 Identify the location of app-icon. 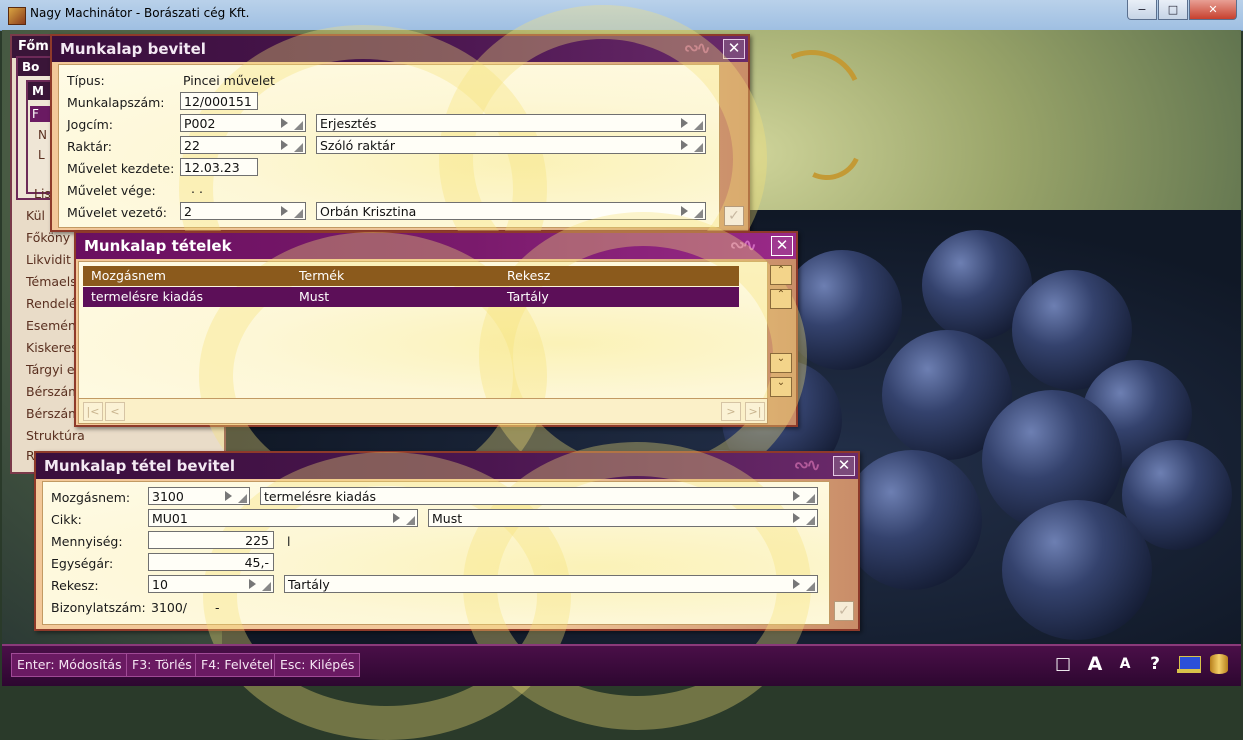
(17, 16).